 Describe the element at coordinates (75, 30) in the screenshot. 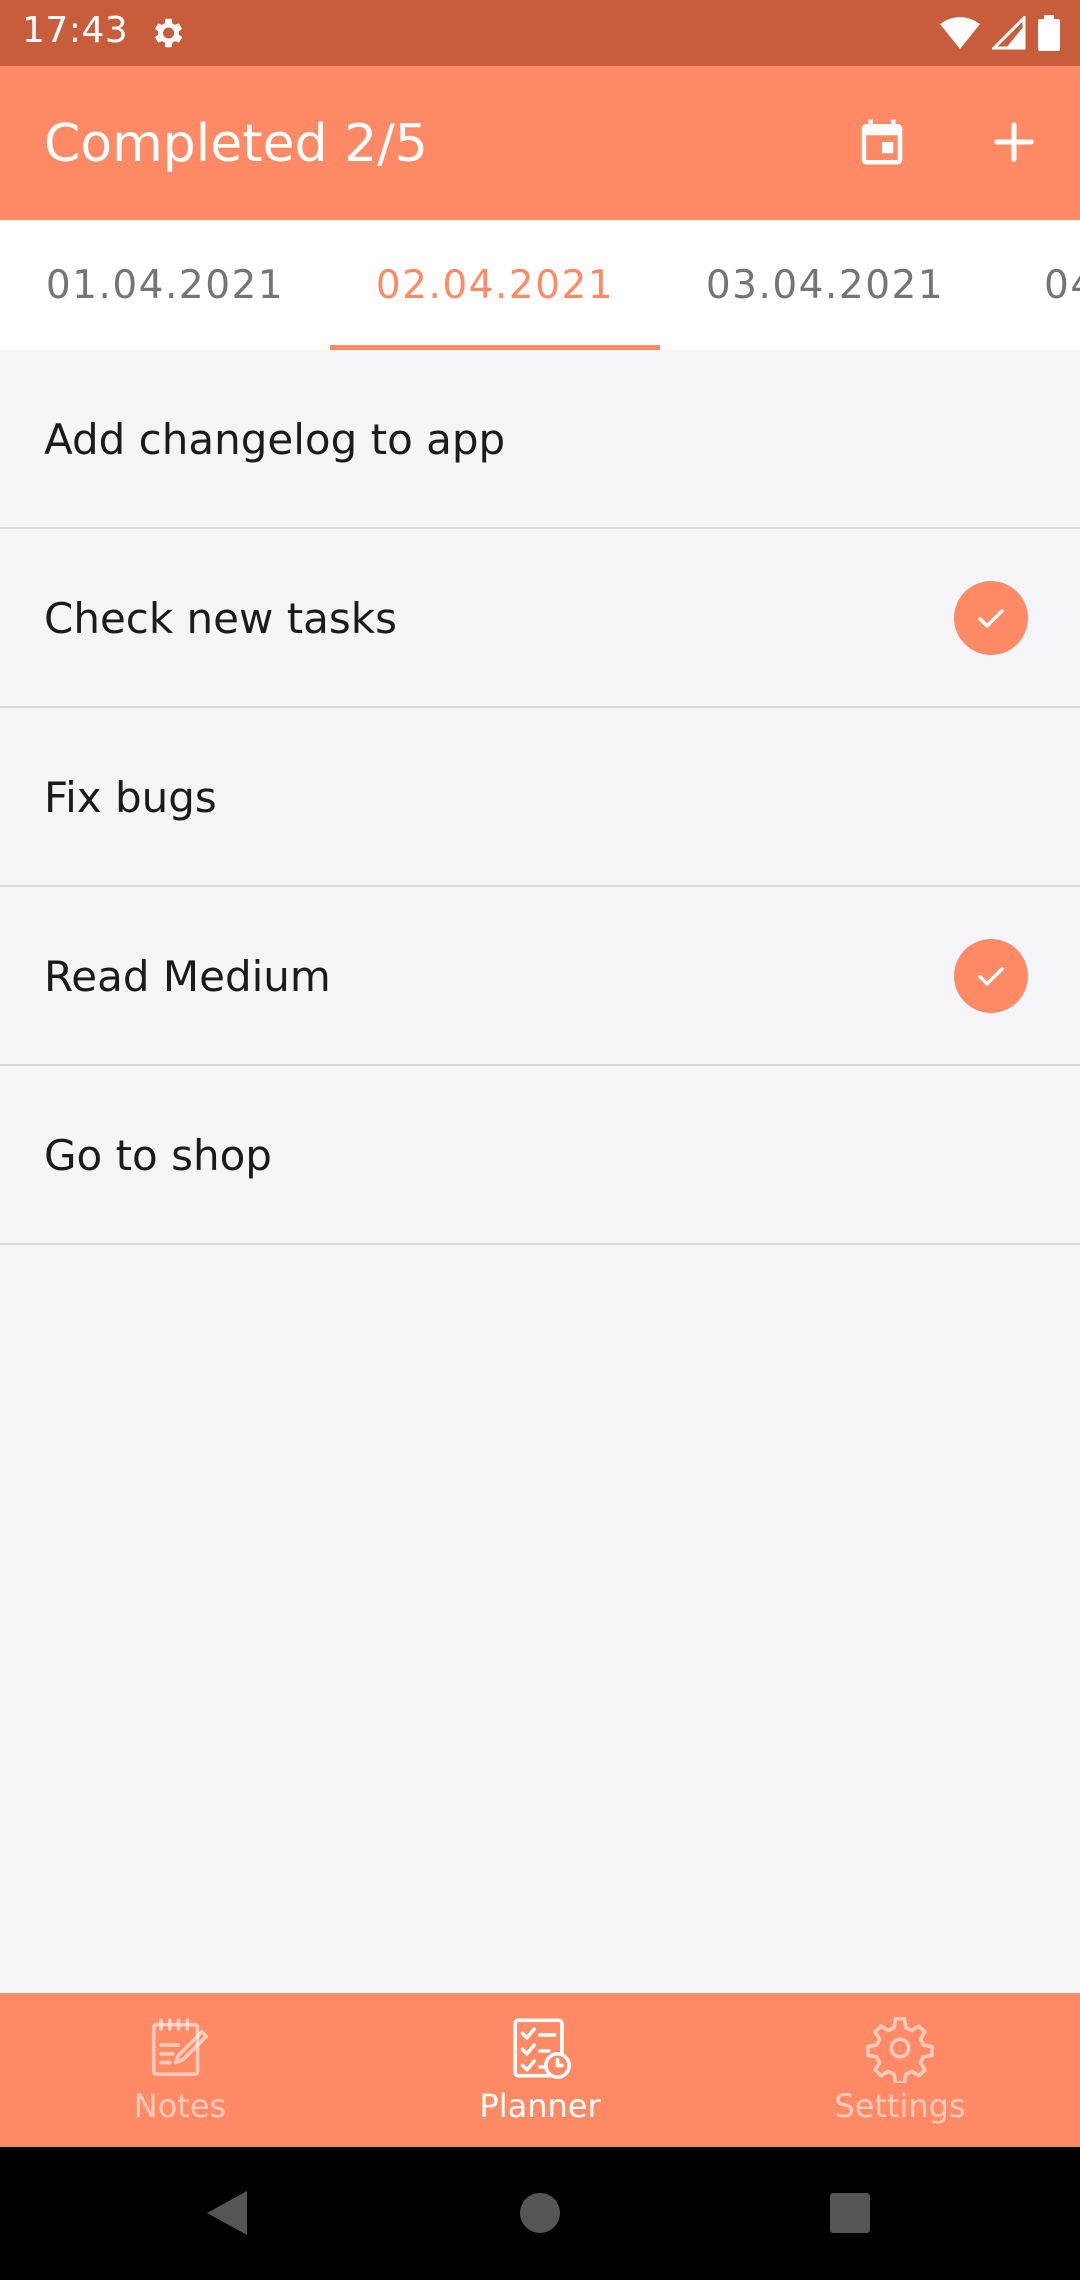

I see `status-time: 17:43` at that location.